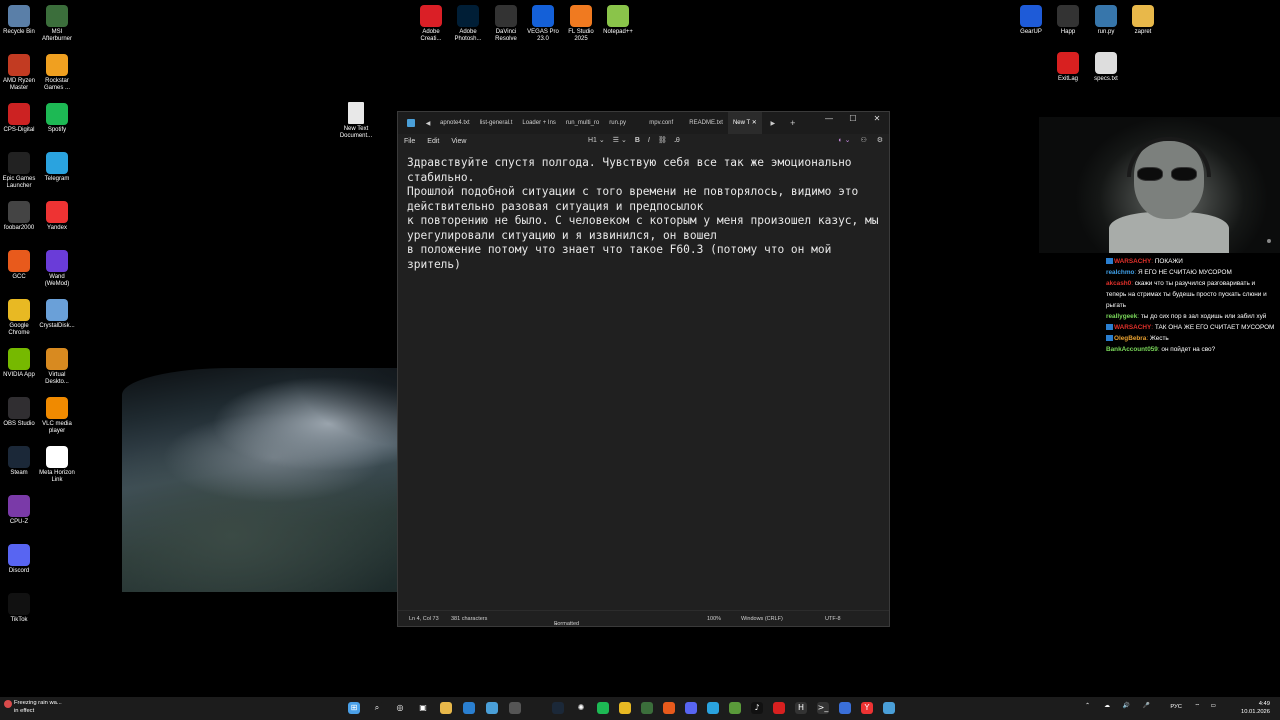 The width and height of the screenshot is (1280, 720). What do you see at coordinates (845, 708) in the screenshot?
I see `taskbar-qbittorrent-icon` at bounding box center [845, 708].